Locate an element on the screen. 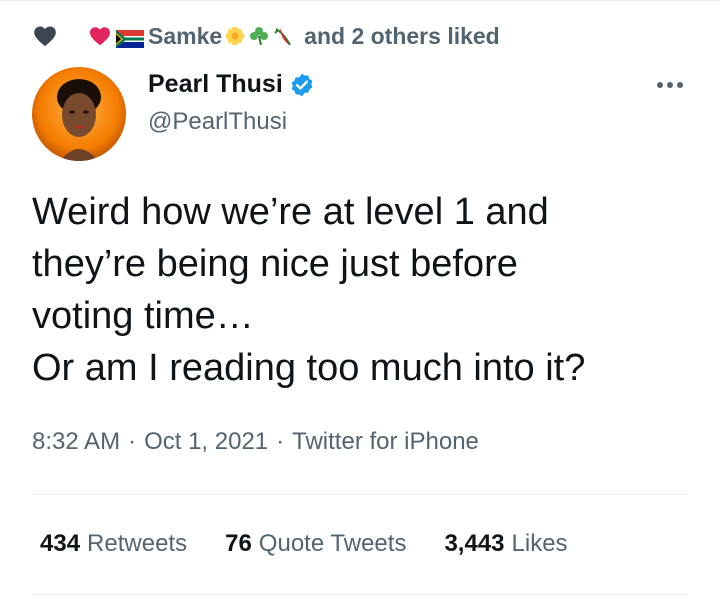 This screenshot has width=720, height=604. verified-badge-icon is located at coordinates (302, 85).